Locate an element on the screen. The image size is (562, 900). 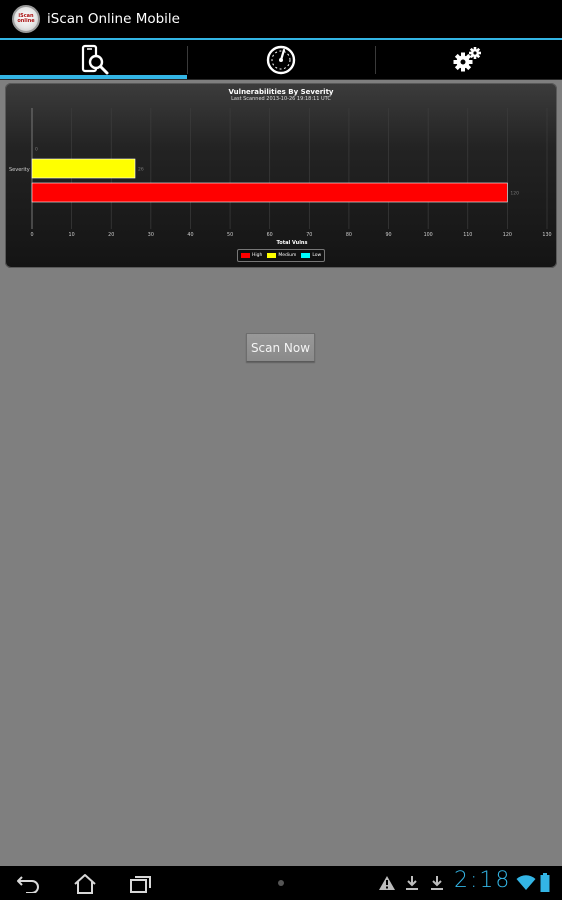
app-logo: iScan online is located at coordinates (26, 19).